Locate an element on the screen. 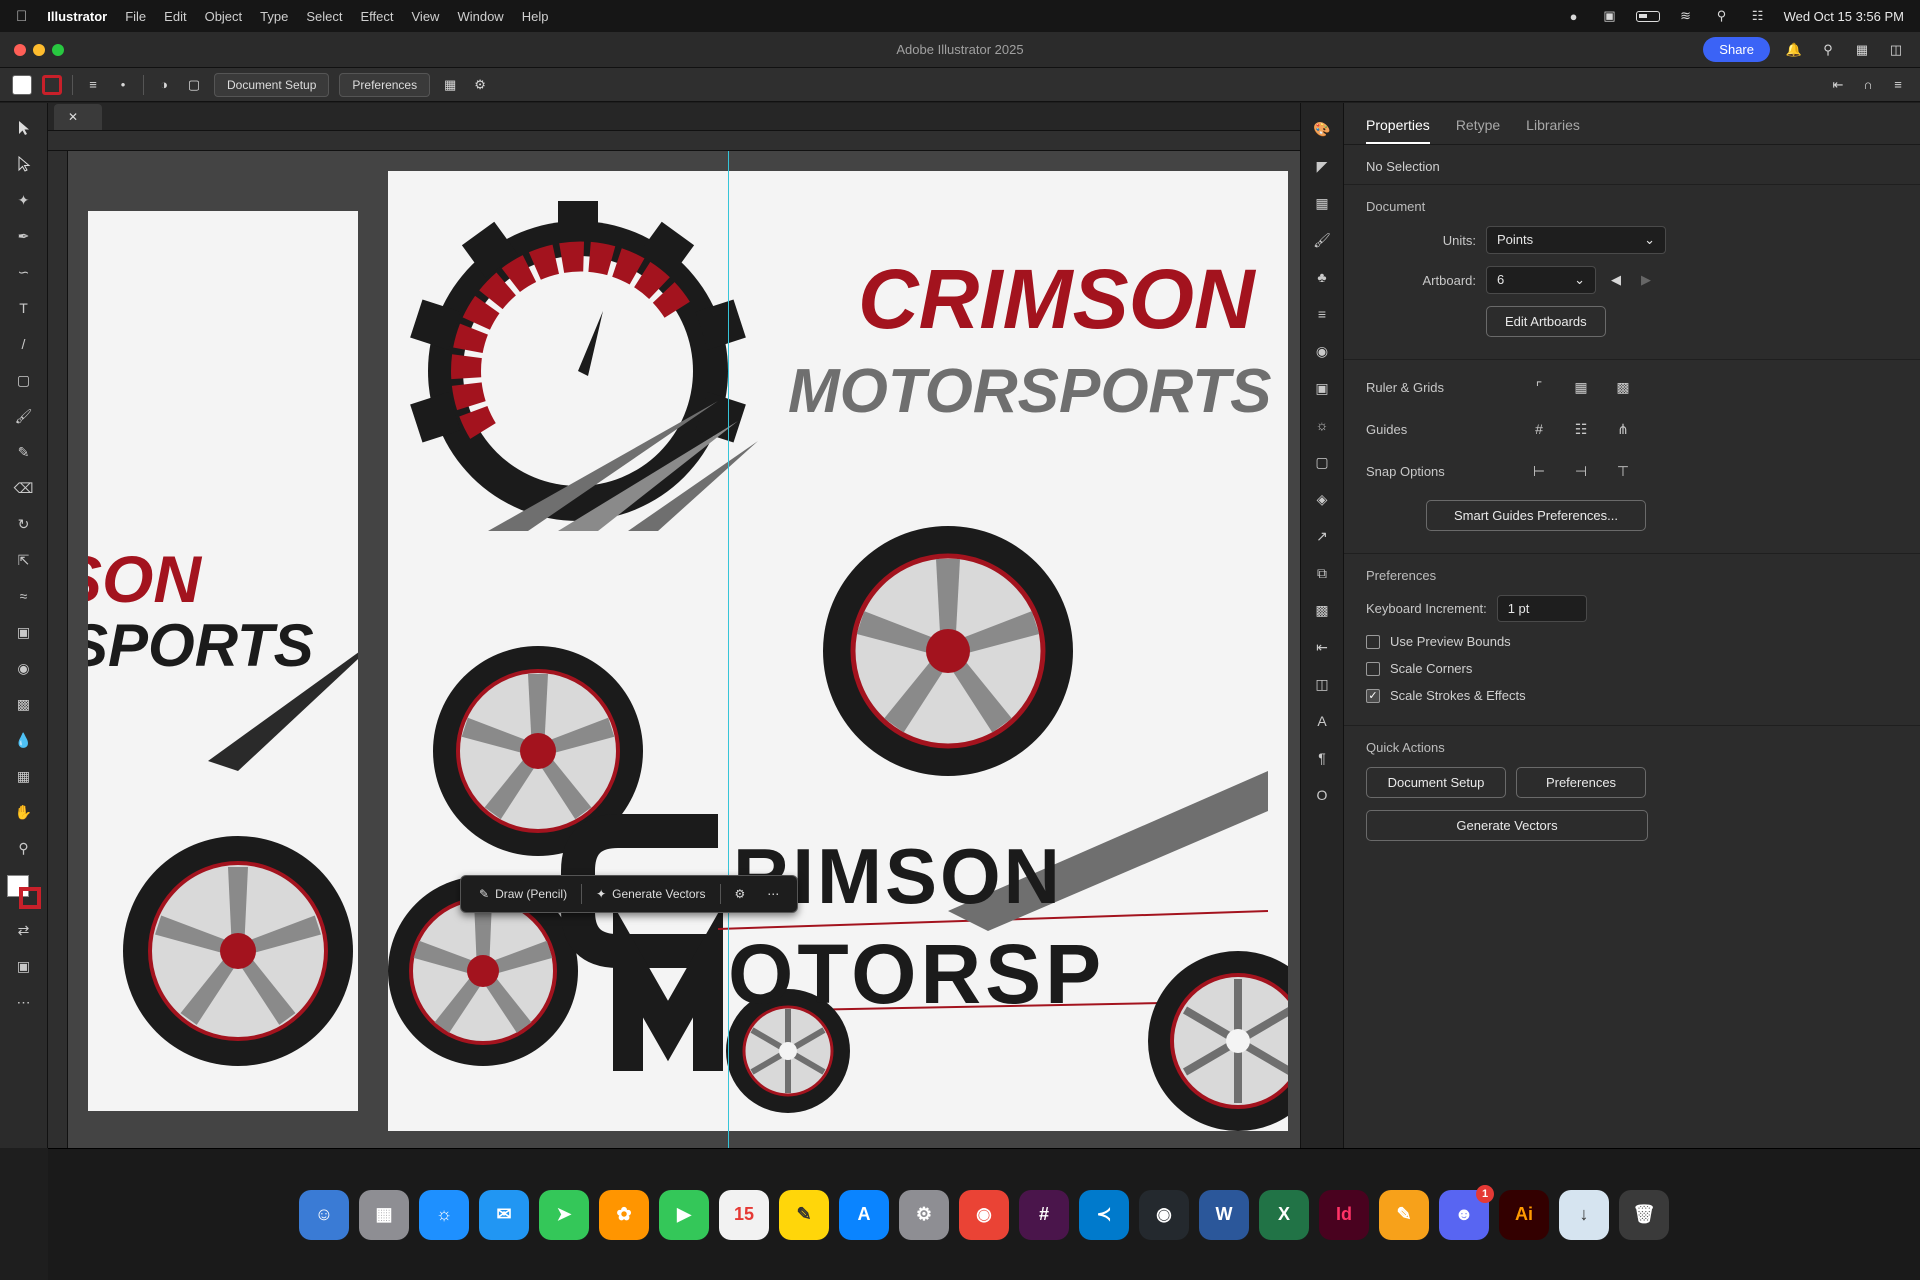  scale-corners-checkbox is located at coordinates (1373, 668).